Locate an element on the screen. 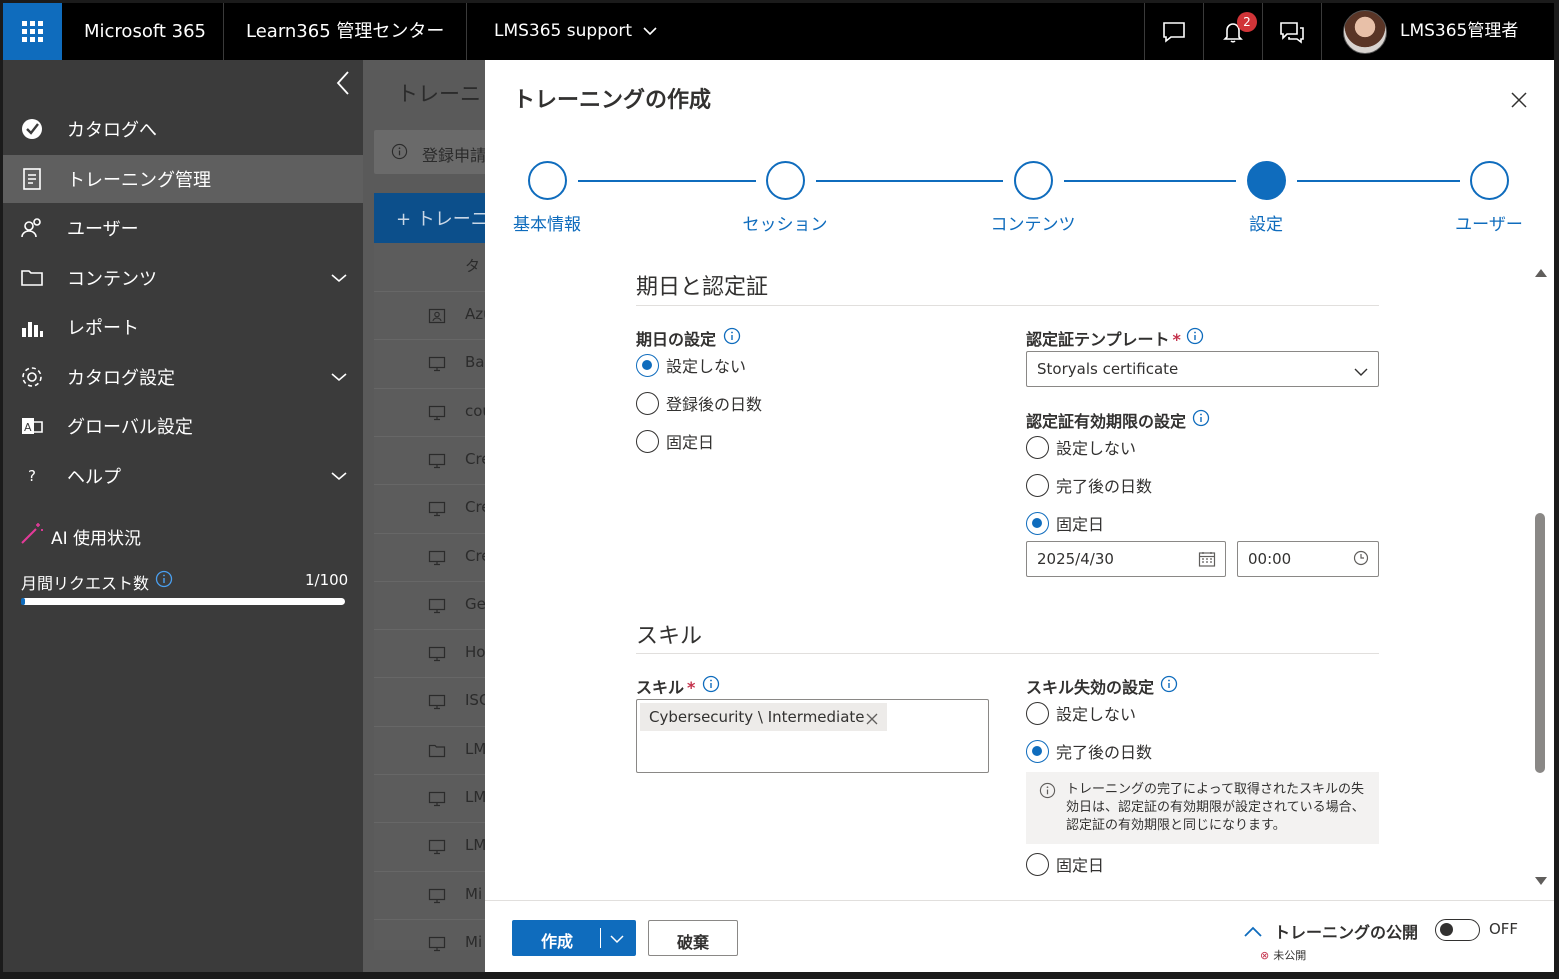  notifications-button: 2 is located at coordinates (1233, 31).